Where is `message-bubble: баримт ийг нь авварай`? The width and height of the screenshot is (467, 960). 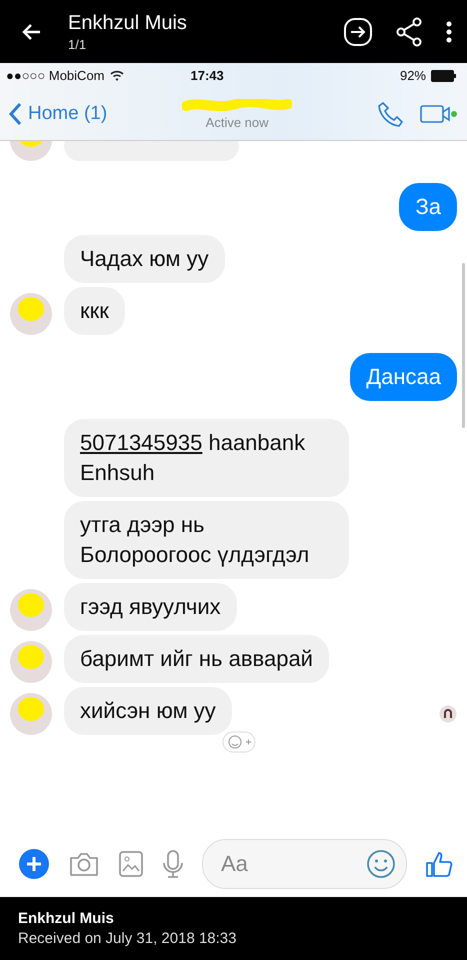 message-bubble: баримт ийг нь авварай is located at coordinates (196, 659).